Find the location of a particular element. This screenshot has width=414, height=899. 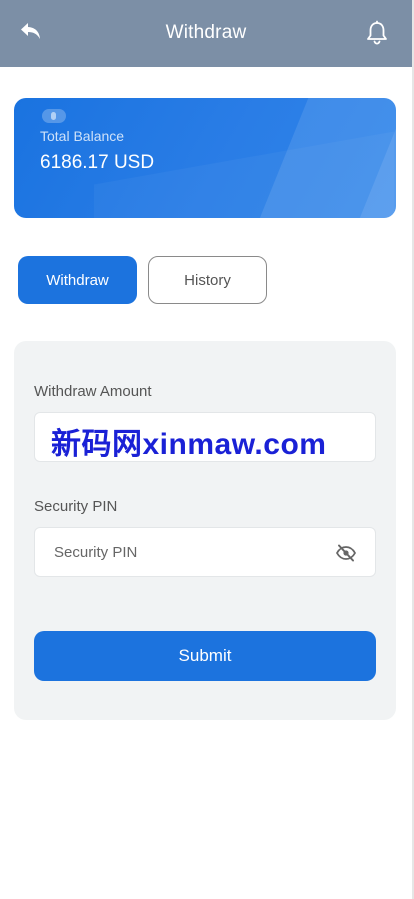

eye-off-icon is located at coordinates (346, 553).